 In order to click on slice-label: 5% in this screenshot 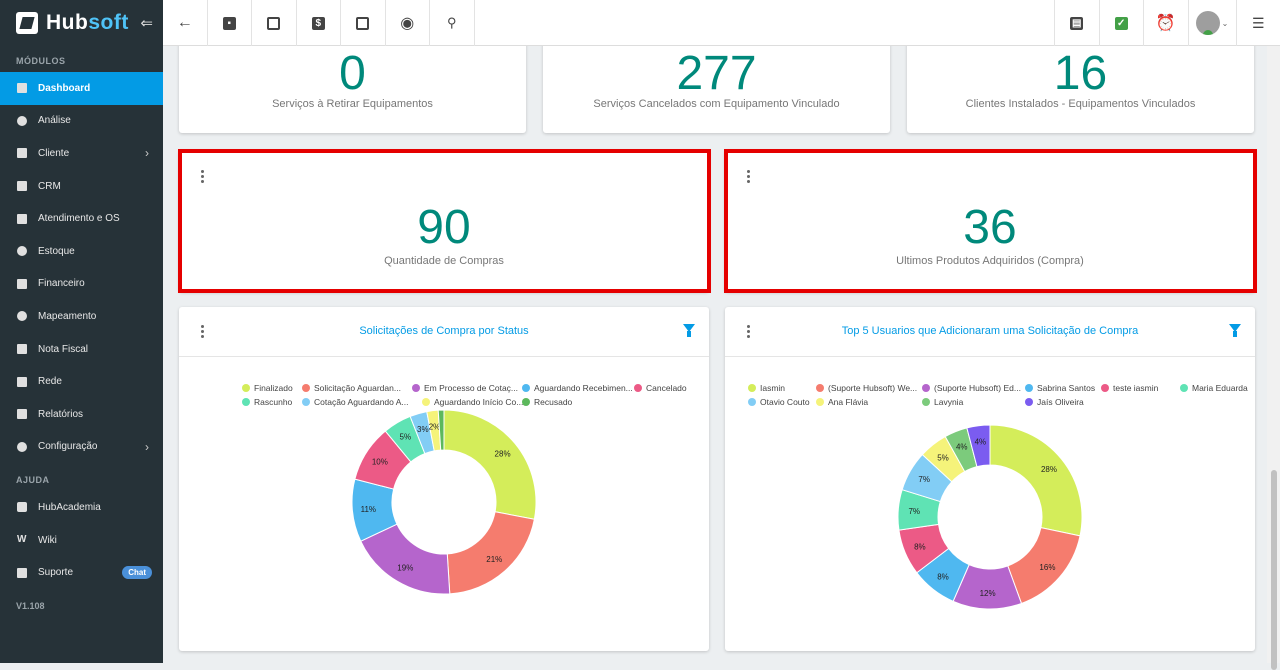, I will do `click(406, 437)`.